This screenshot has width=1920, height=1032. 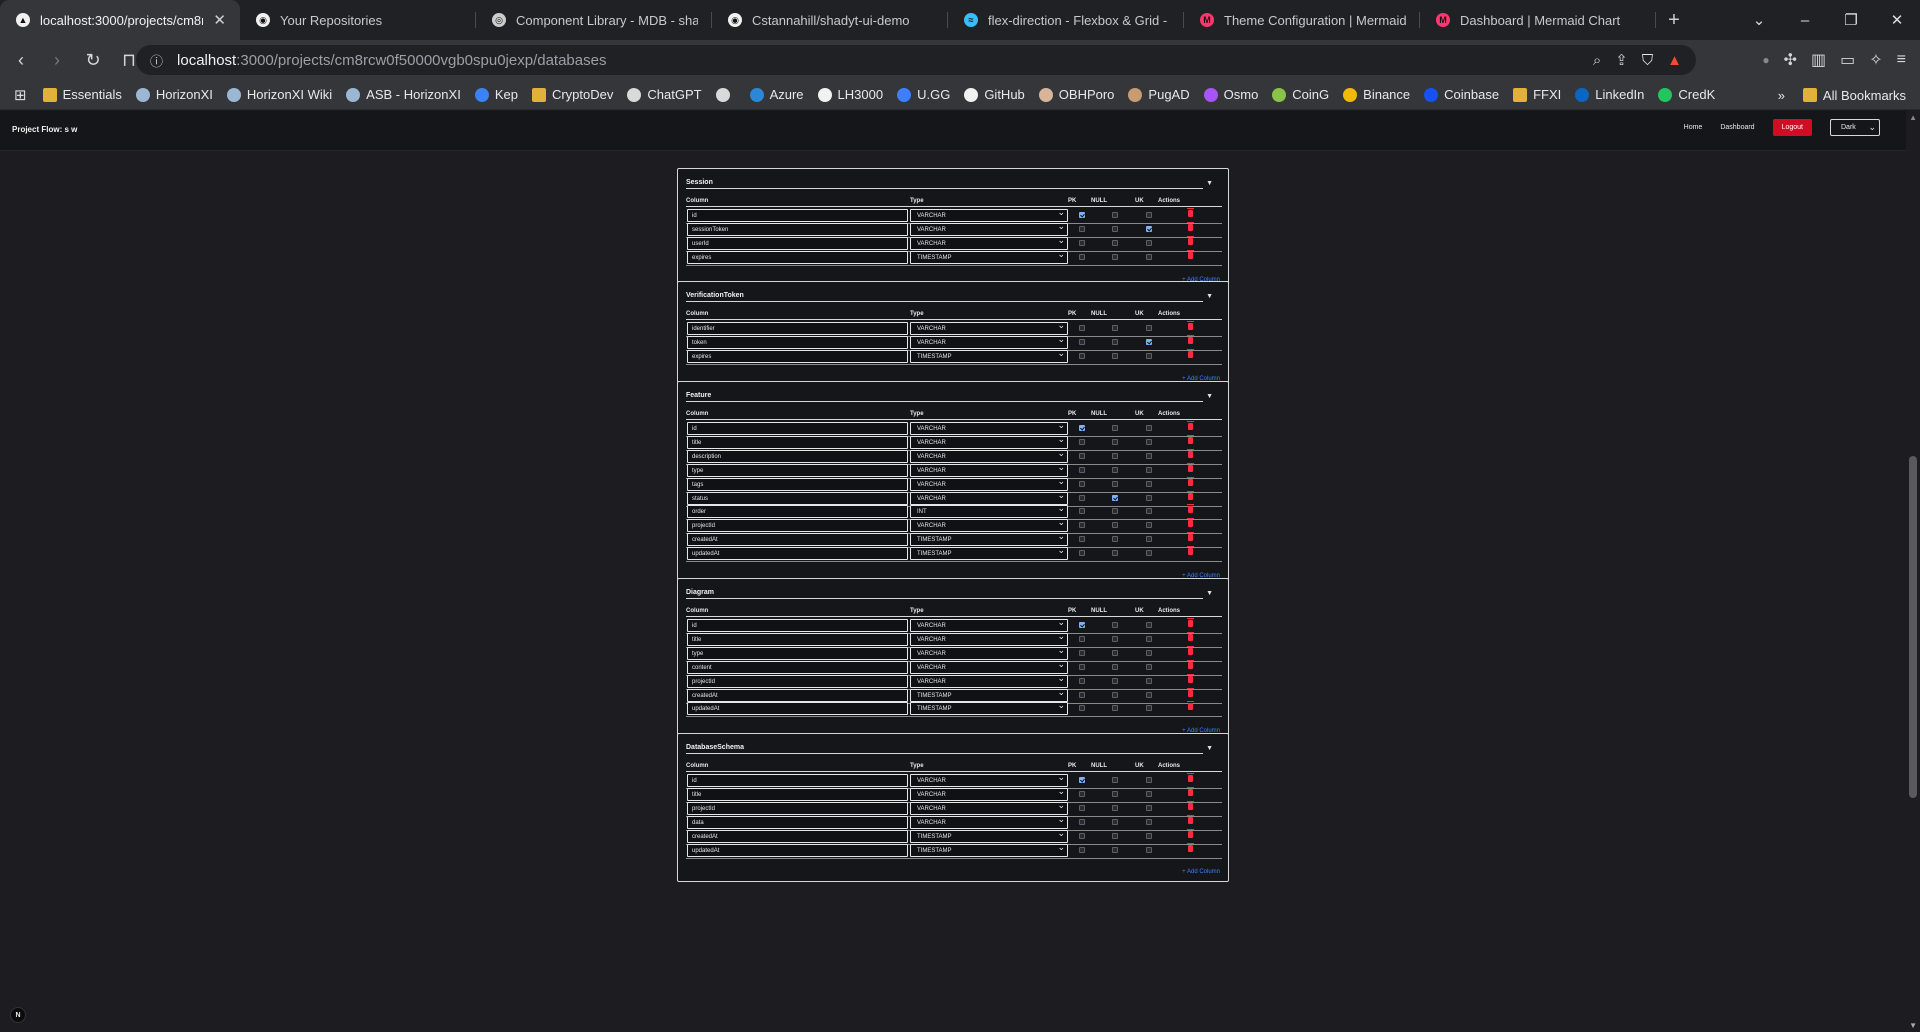 I want to click on bookmark-item: CredK, so click(x=1686, y=94).